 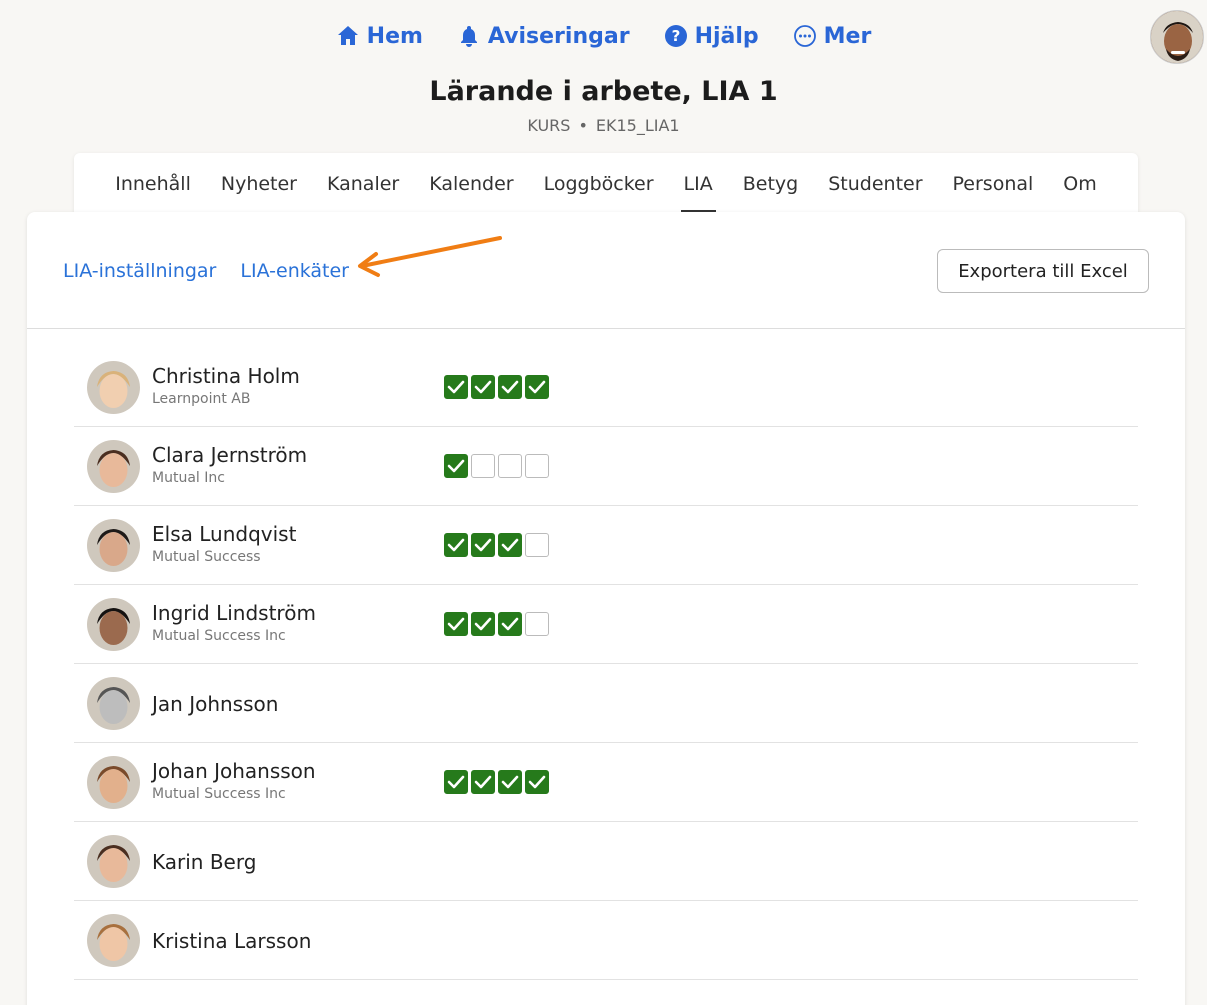 I want to click on student-info: Kristina Larsson, so click(x=231, y=941).